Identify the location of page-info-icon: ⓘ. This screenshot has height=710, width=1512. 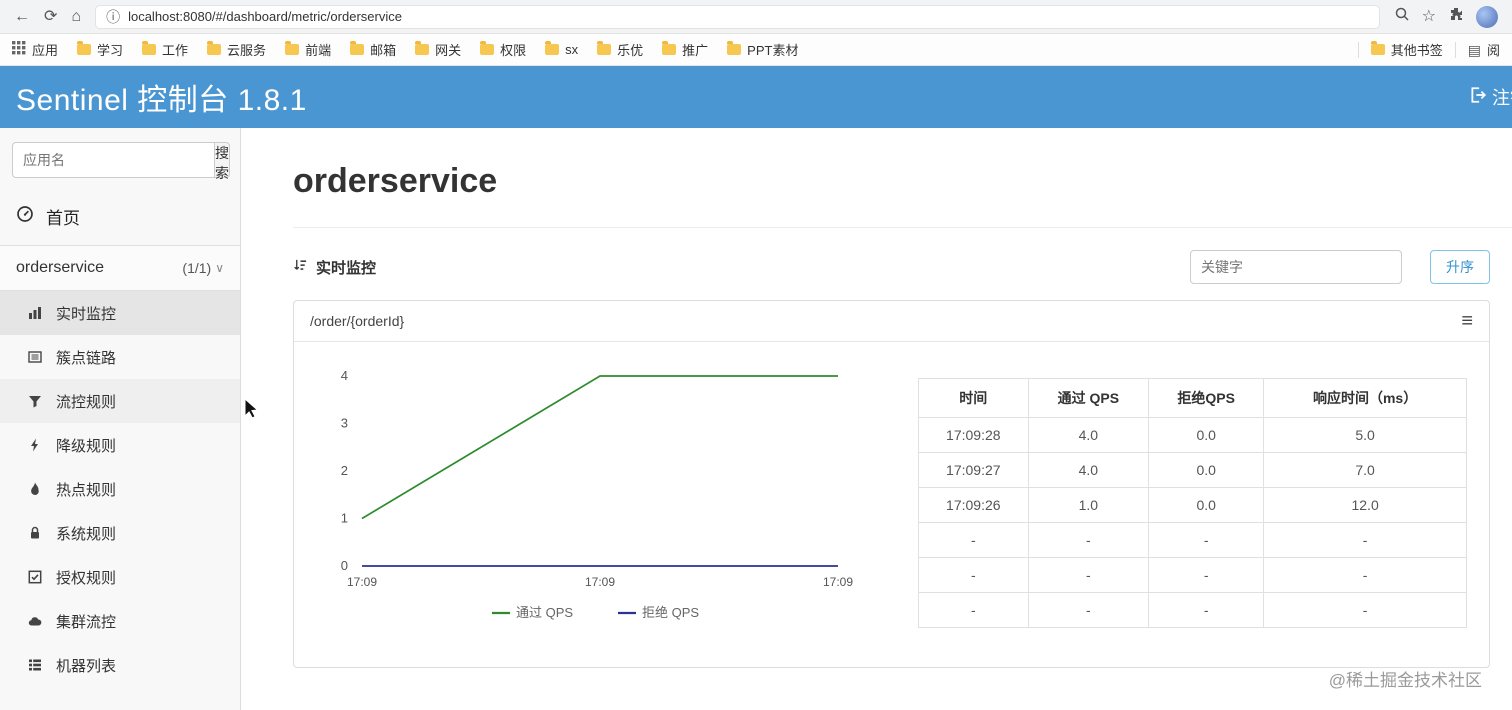
(113, 17).